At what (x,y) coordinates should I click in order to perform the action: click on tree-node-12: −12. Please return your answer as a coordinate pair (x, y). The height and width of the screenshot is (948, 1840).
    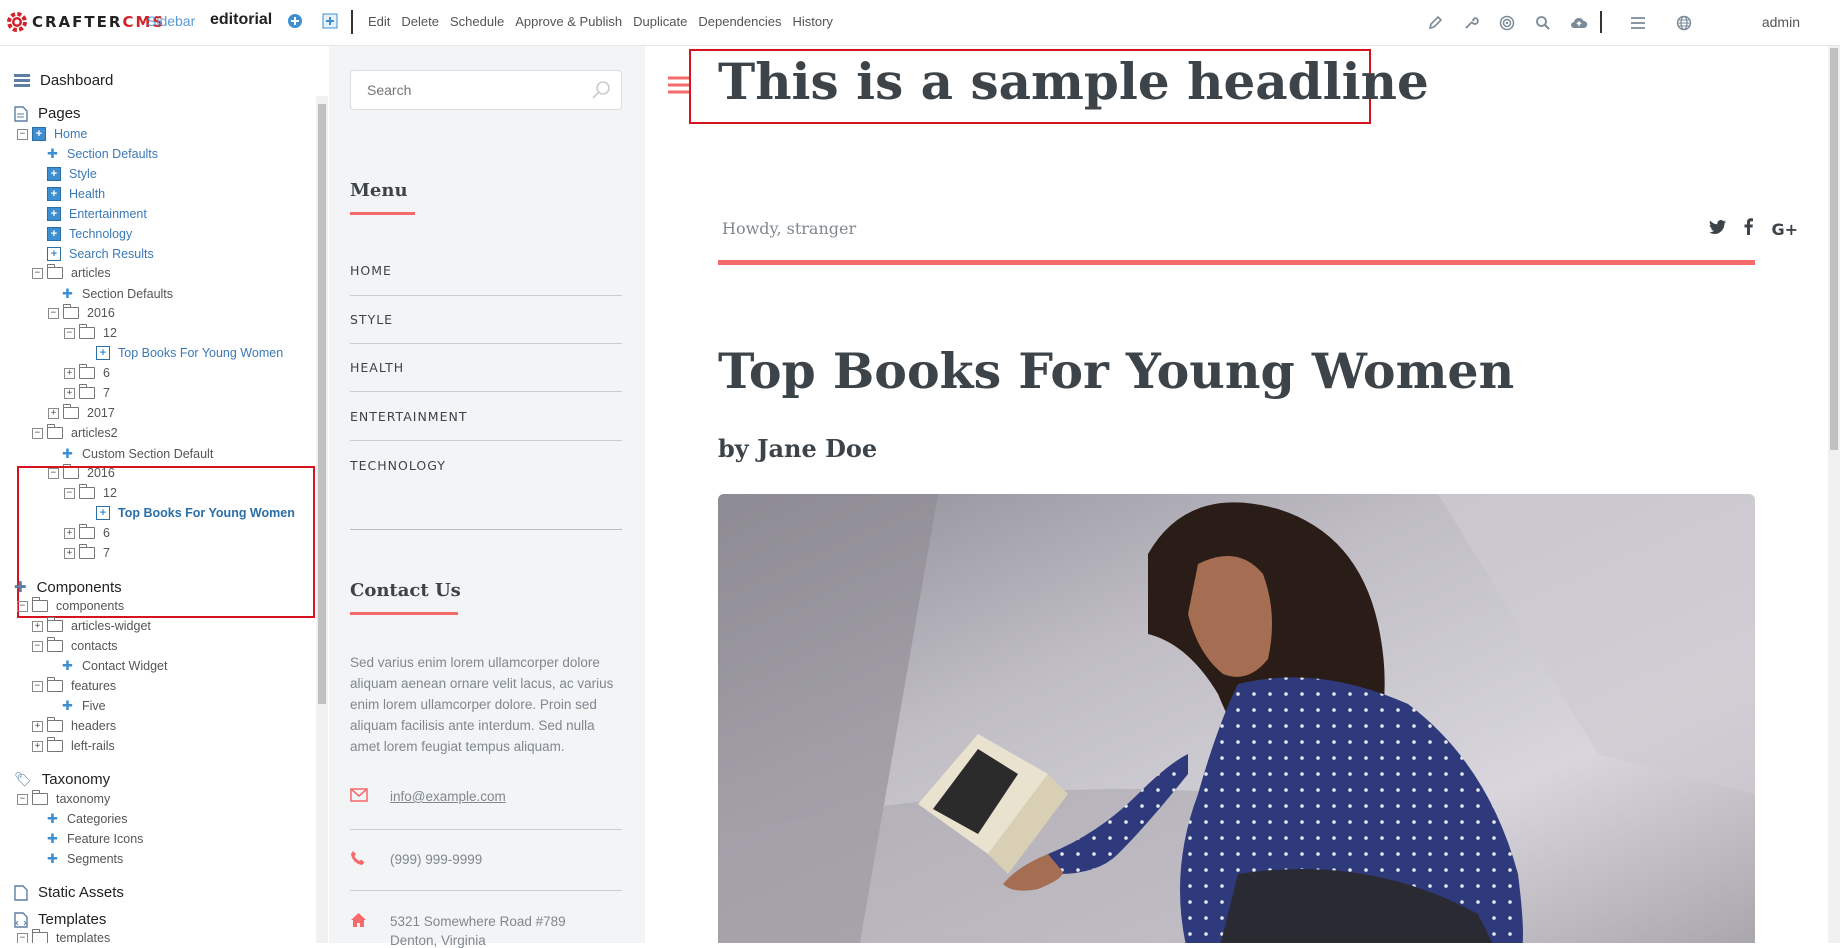
    Looking at the image, I should click on (90, 332).